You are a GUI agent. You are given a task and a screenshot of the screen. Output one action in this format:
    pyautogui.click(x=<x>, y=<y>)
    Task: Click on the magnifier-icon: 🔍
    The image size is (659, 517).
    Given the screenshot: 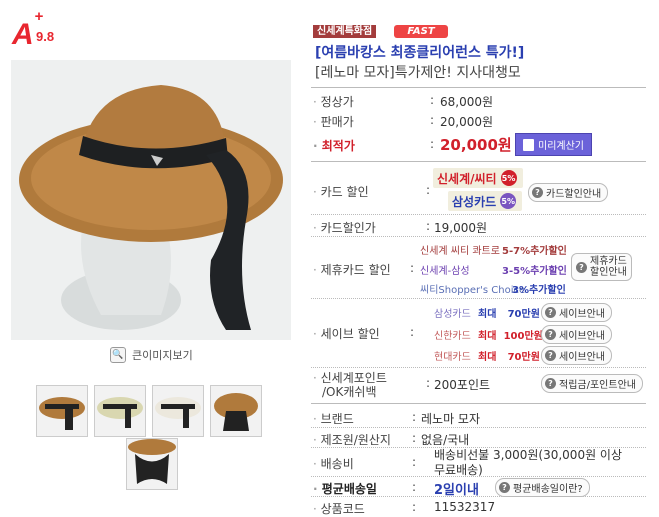 What is the action you would take?
    pyautogui.click(x=118, y=355)
    